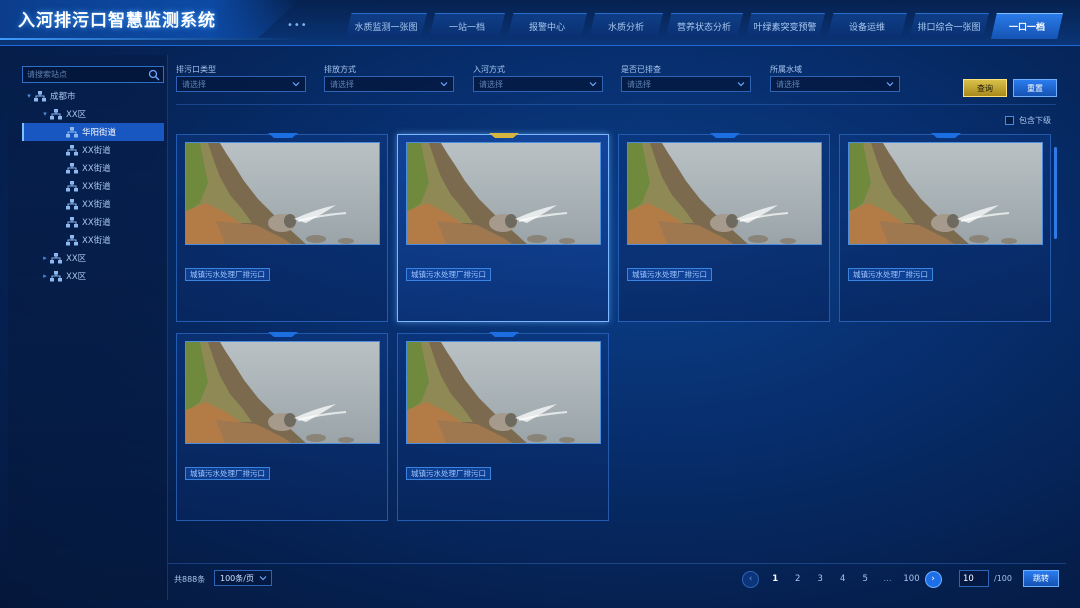  I want to click on tree-node: 华阳街道, so click(93, 132).